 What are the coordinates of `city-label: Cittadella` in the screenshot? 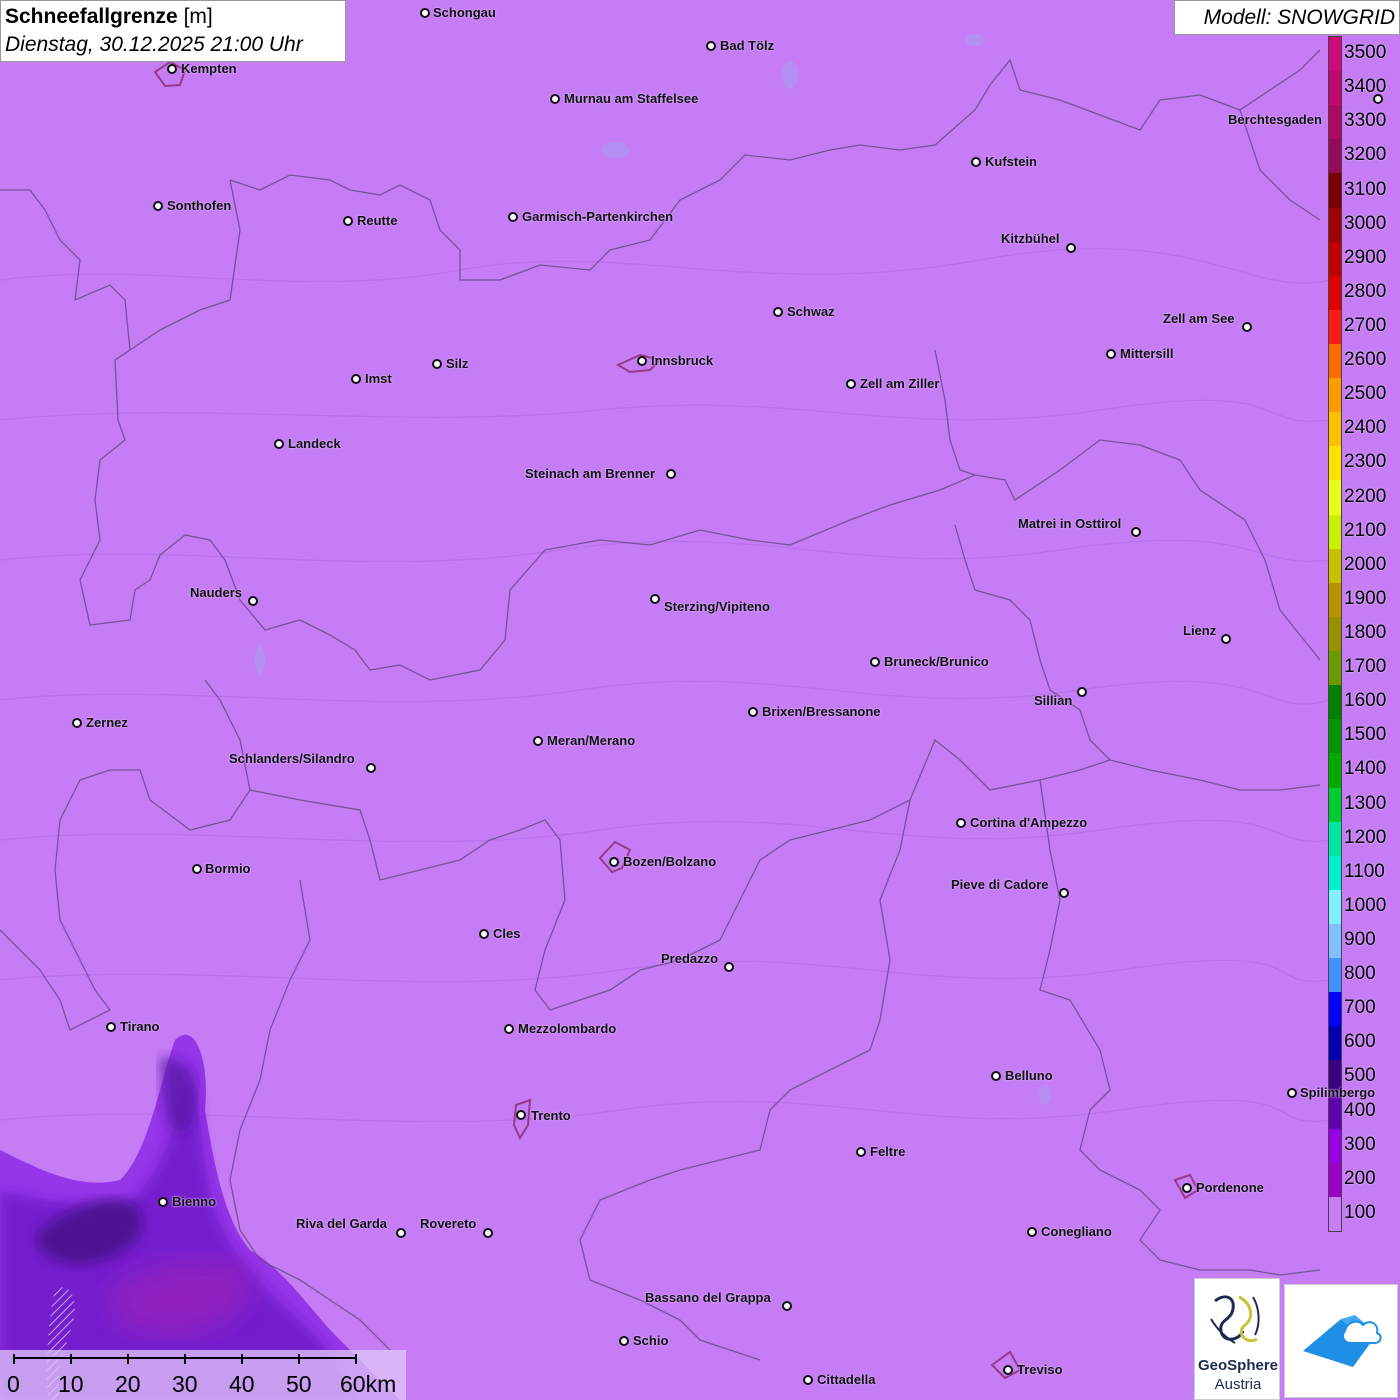 It's located at (846, 1380).